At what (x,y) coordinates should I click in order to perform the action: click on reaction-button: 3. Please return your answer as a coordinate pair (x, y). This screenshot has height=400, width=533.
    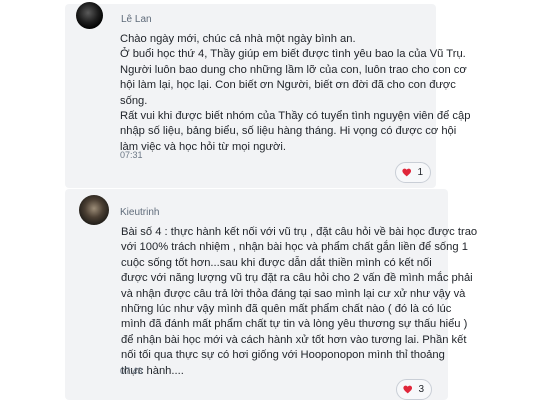
    Looking at the image, I should click on (414, 389).